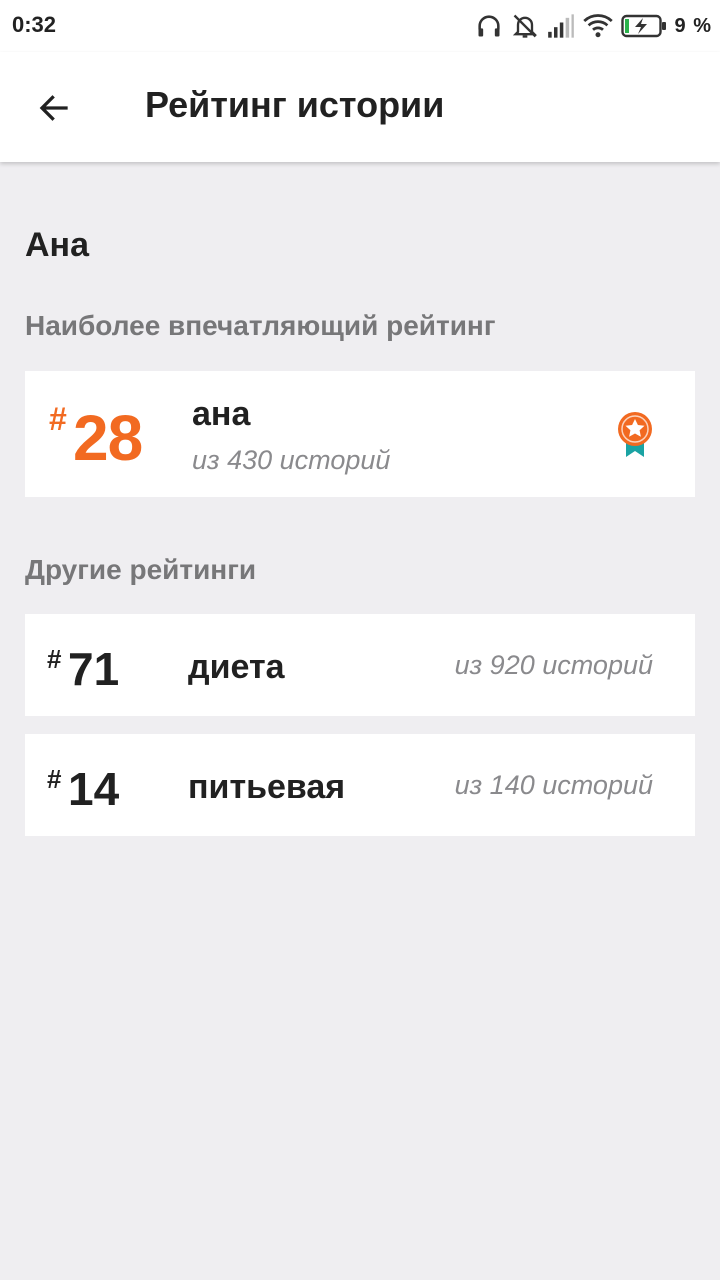  What do you see at coordinates (360, 665) in the screenshot?
I see `ranking-card: # 71 диета из 920 историй` at bounding box center [360, 665].